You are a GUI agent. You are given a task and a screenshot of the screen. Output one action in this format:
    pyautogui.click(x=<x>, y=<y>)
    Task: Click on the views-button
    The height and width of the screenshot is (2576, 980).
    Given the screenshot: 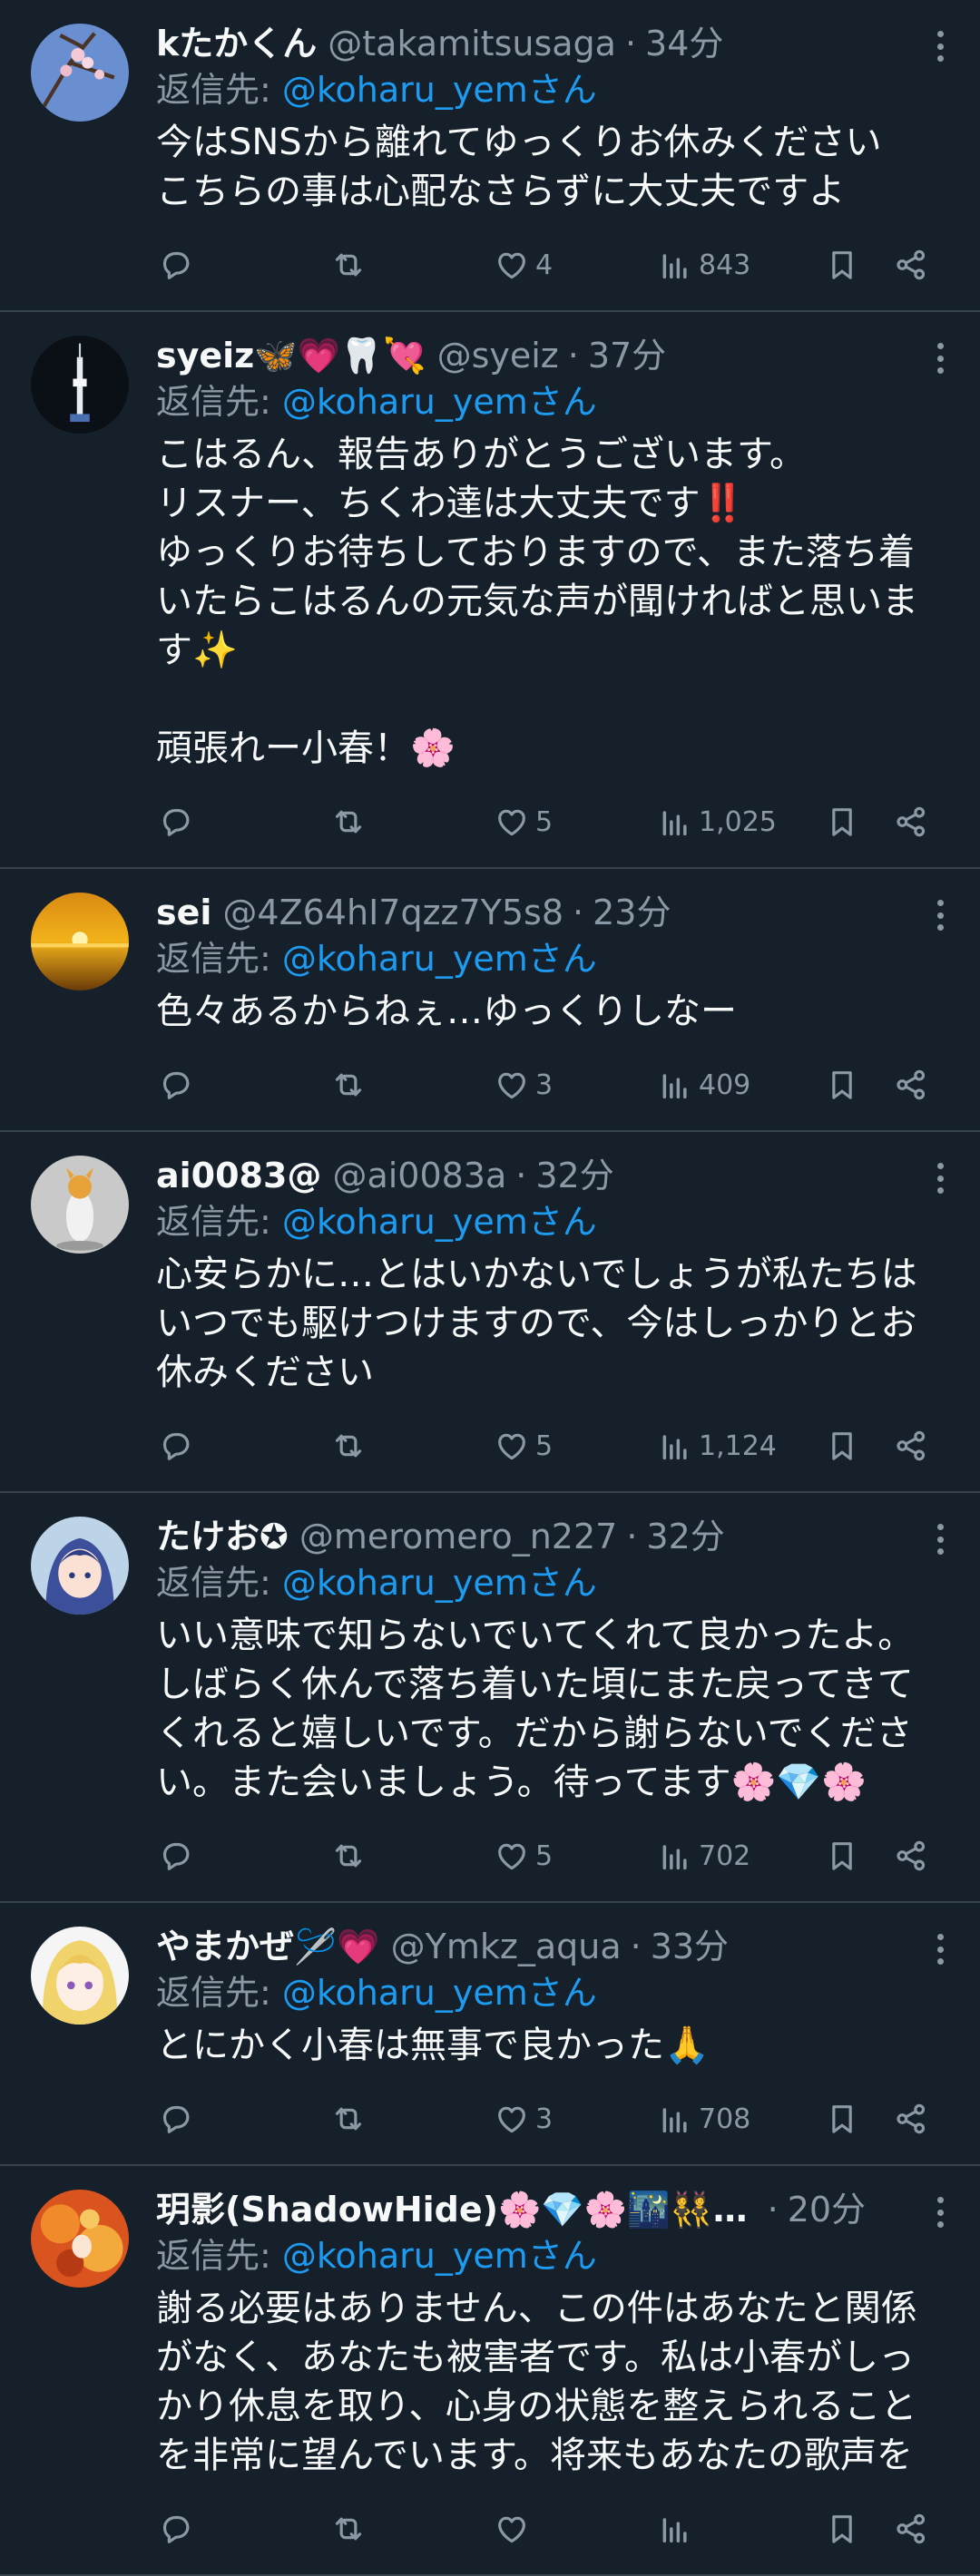 What is the action you would take?
    pyautogui.click(x=740, y=2529)
    